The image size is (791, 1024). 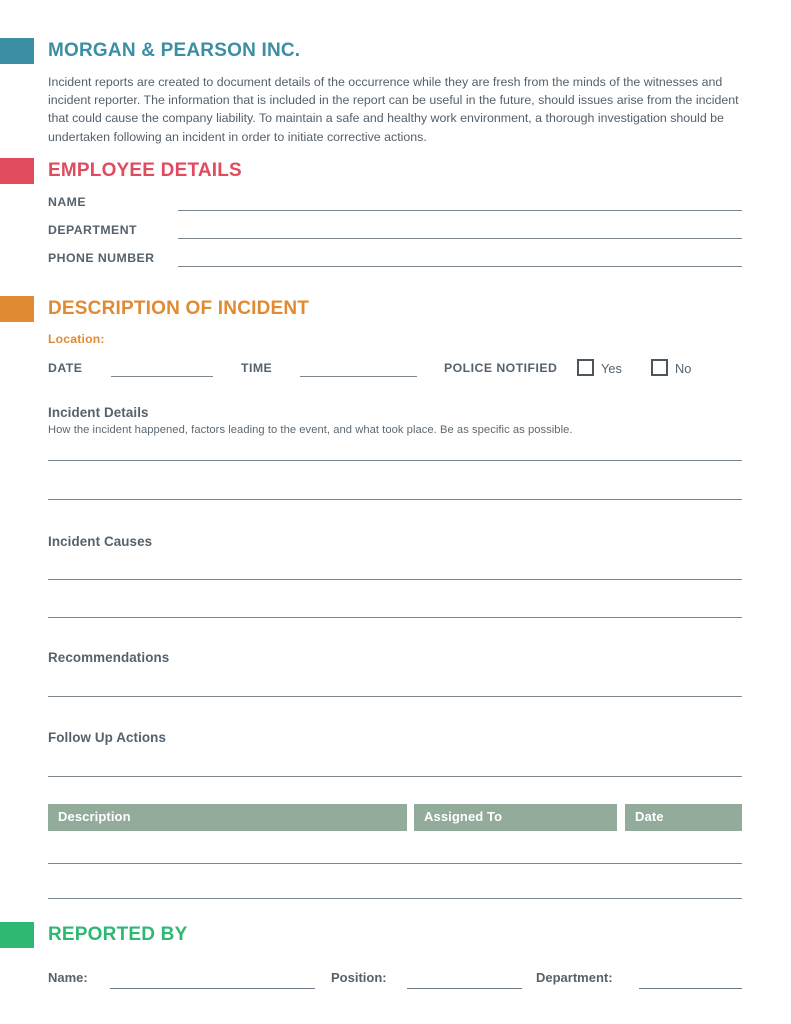 I want to click on recommendations-heading: Recommendations, so click(x=109, y=657).